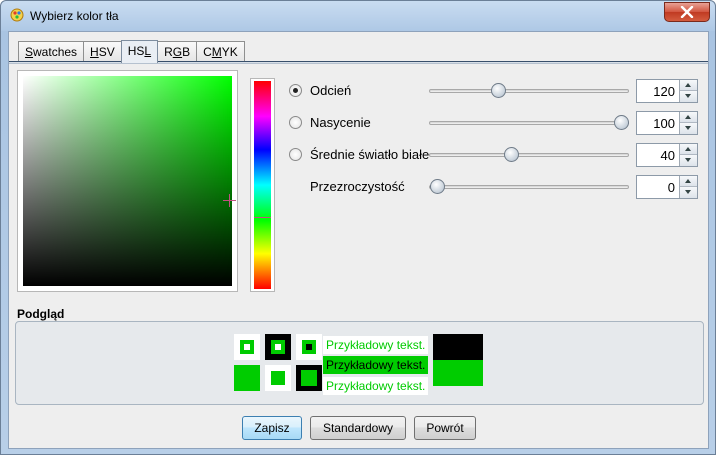 The width and height of the screenshot is (716, 455). What do you see at coordinates (216, 52) in the screenshot?
I see `tab-label: M` at bounding box center [216, 52].